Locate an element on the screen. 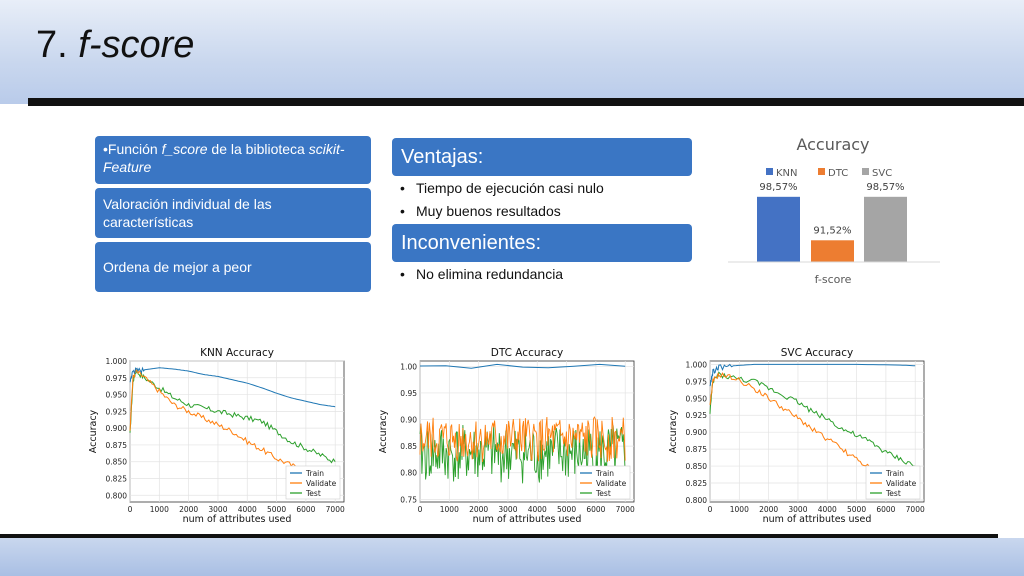 The height and width of the screenshot is (576, 1024). ventajas-item: • Muy buenos resultados is located at coordinates (480, 211).